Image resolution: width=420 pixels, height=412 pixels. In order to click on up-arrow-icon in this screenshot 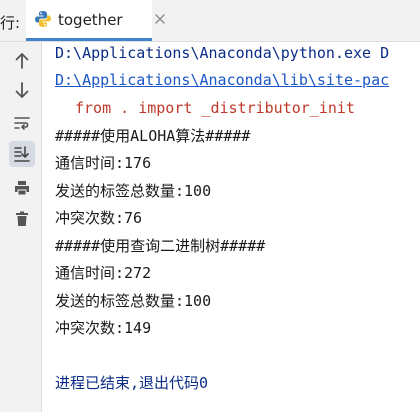, I will do `click(22, 61)`.